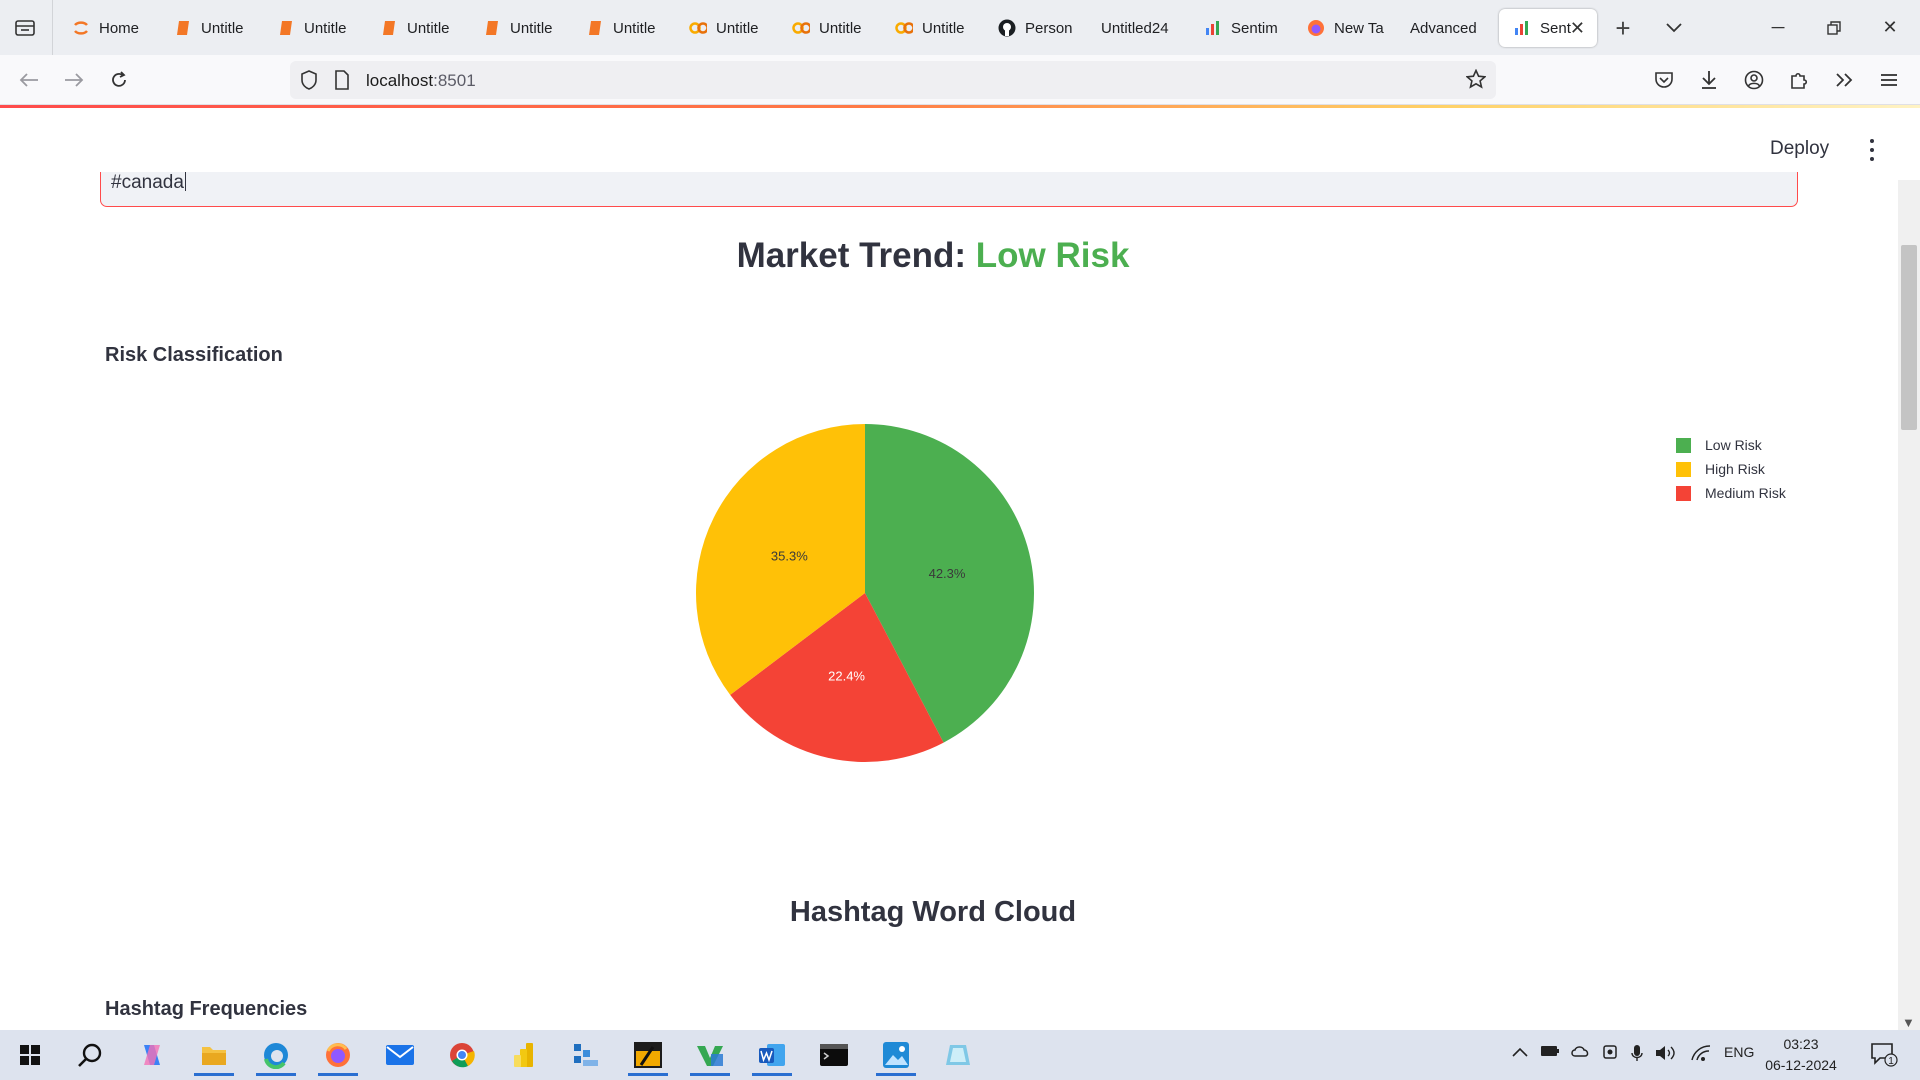 This screenshot has width=1920, height=1080. I want to click on edge-icon, so click(276, 1056).